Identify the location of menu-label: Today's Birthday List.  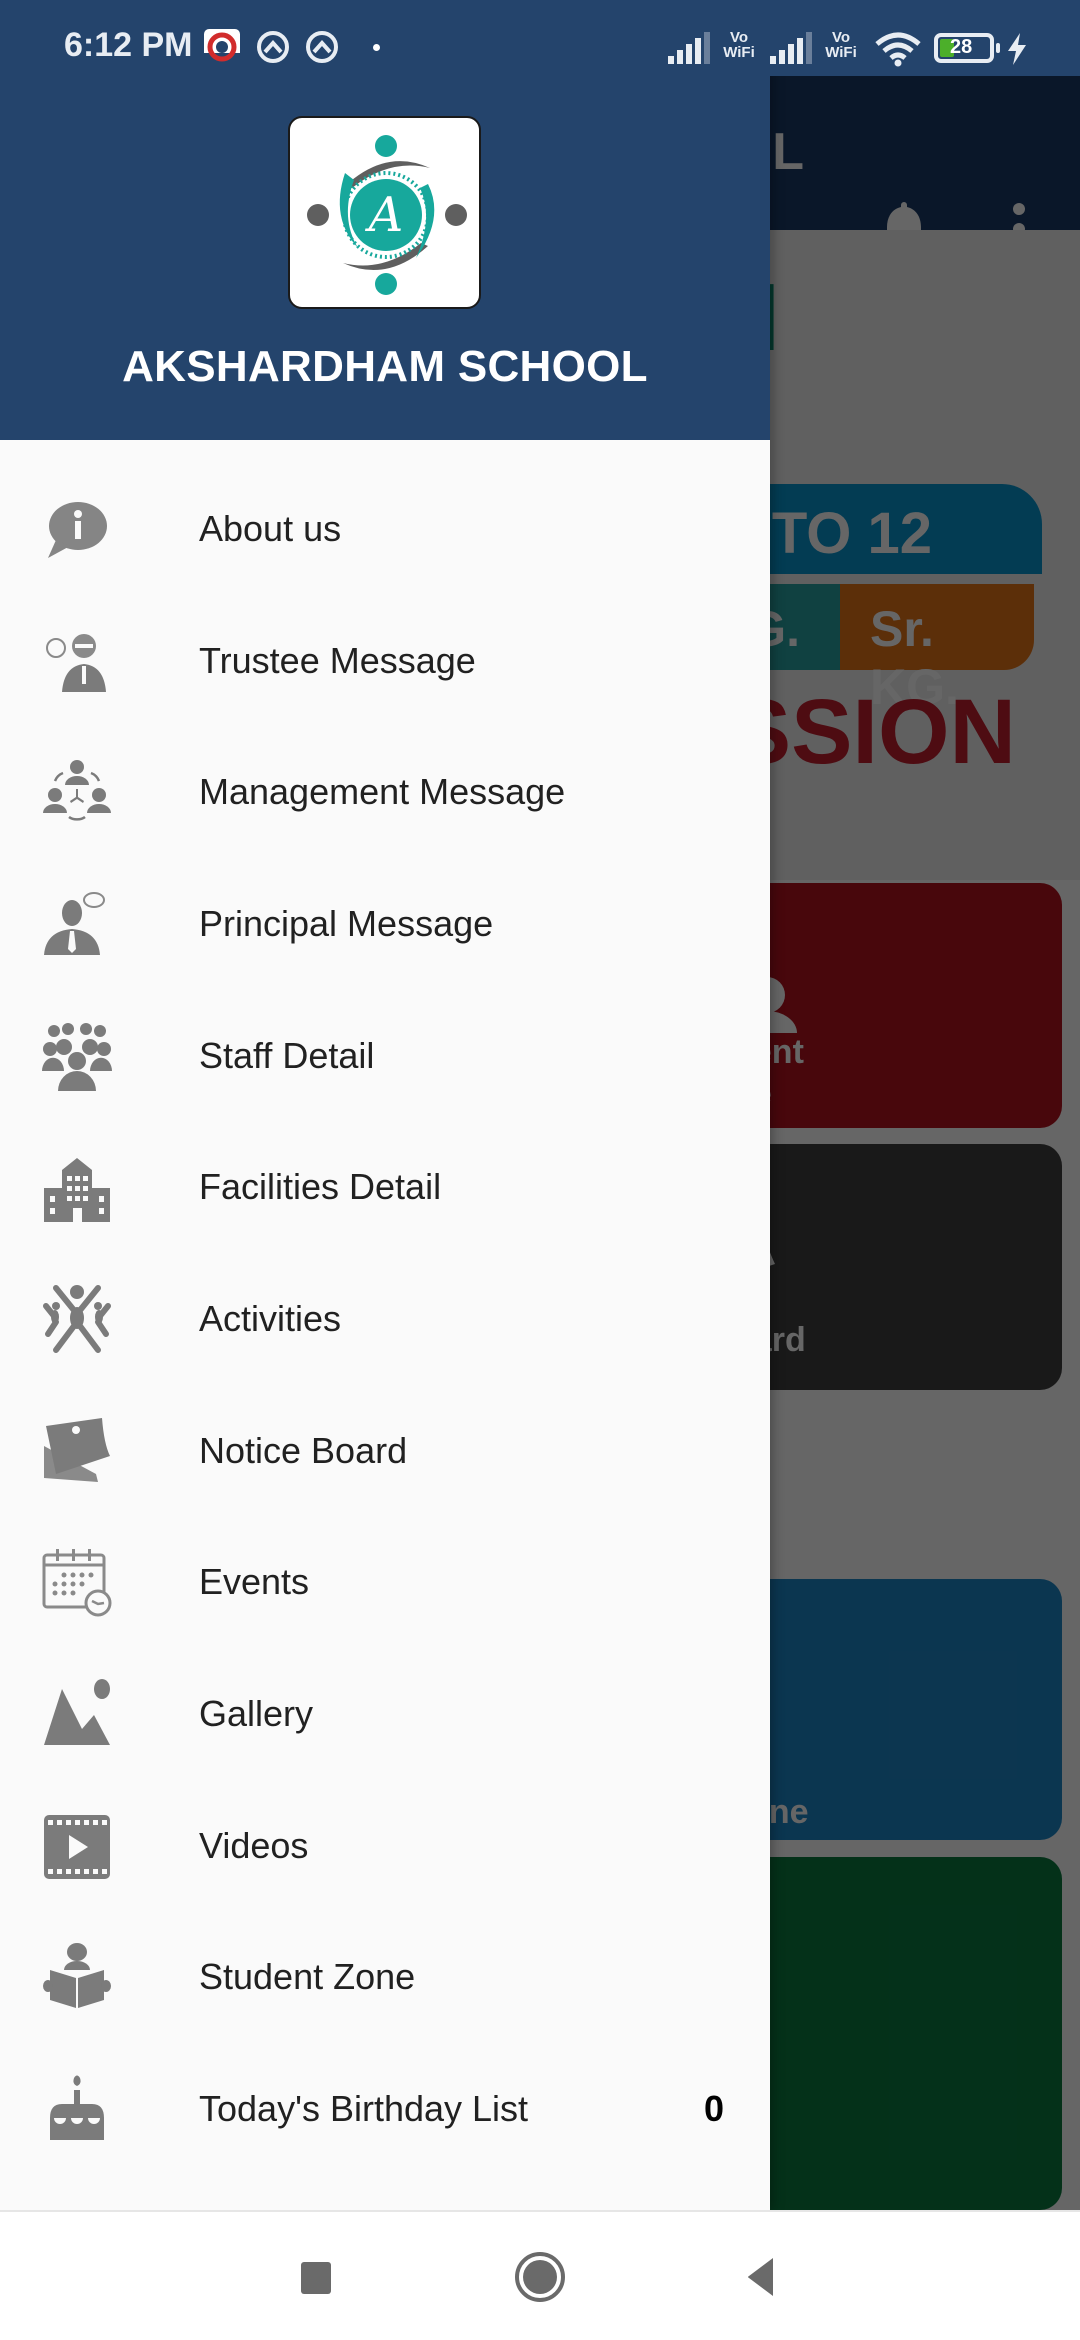
(364, 2109).